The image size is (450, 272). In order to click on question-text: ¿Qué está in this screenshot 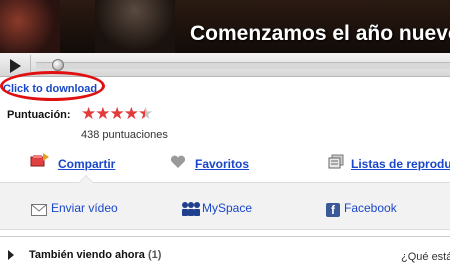, I will do `click(425, 257)`.